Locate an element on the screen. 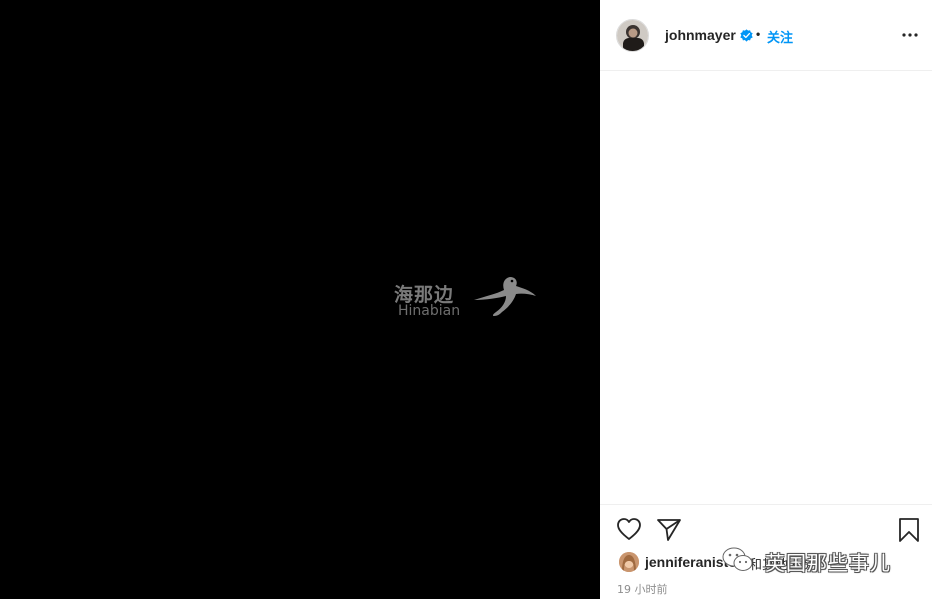 This screenshot has height=599, width=932. liker-avatar is located at coordinates (629, 562).